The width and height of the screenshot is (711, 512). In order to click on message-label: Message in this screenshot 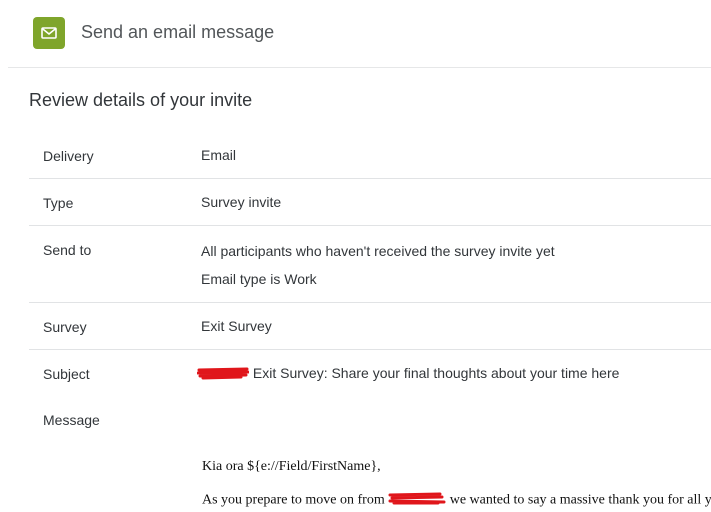, I will do `click(71, 420)`.